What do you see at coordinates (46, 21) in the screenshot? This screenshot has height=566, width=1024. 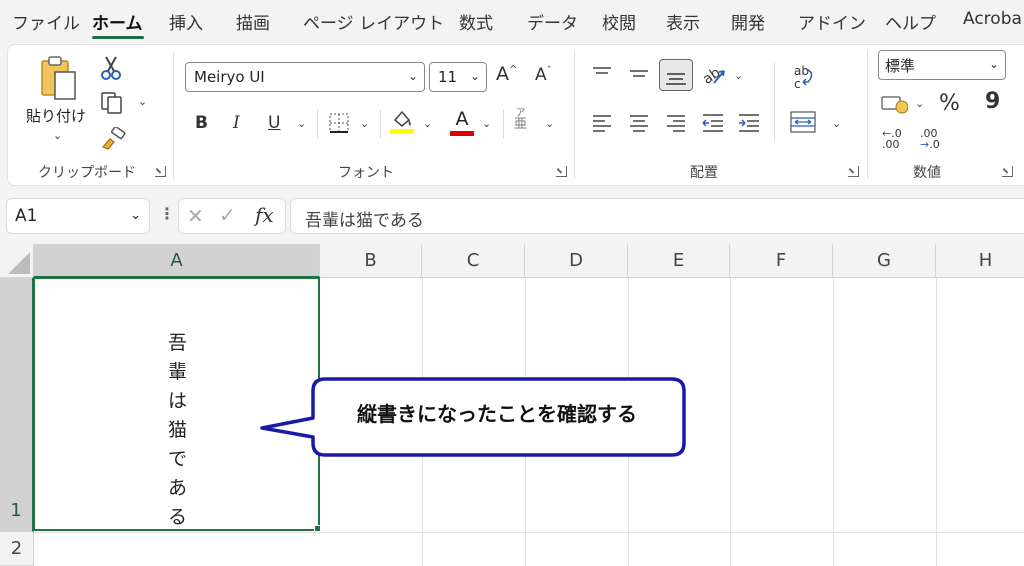 I see `tab-file: ファイル` at bounding box center [46, 21].